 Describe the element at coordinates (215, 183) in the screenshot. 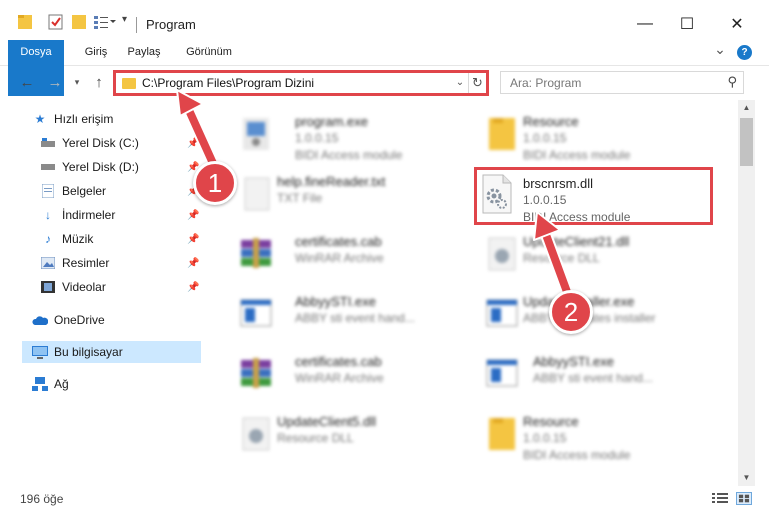

I see `annotation-badge-1: 1` at that location.